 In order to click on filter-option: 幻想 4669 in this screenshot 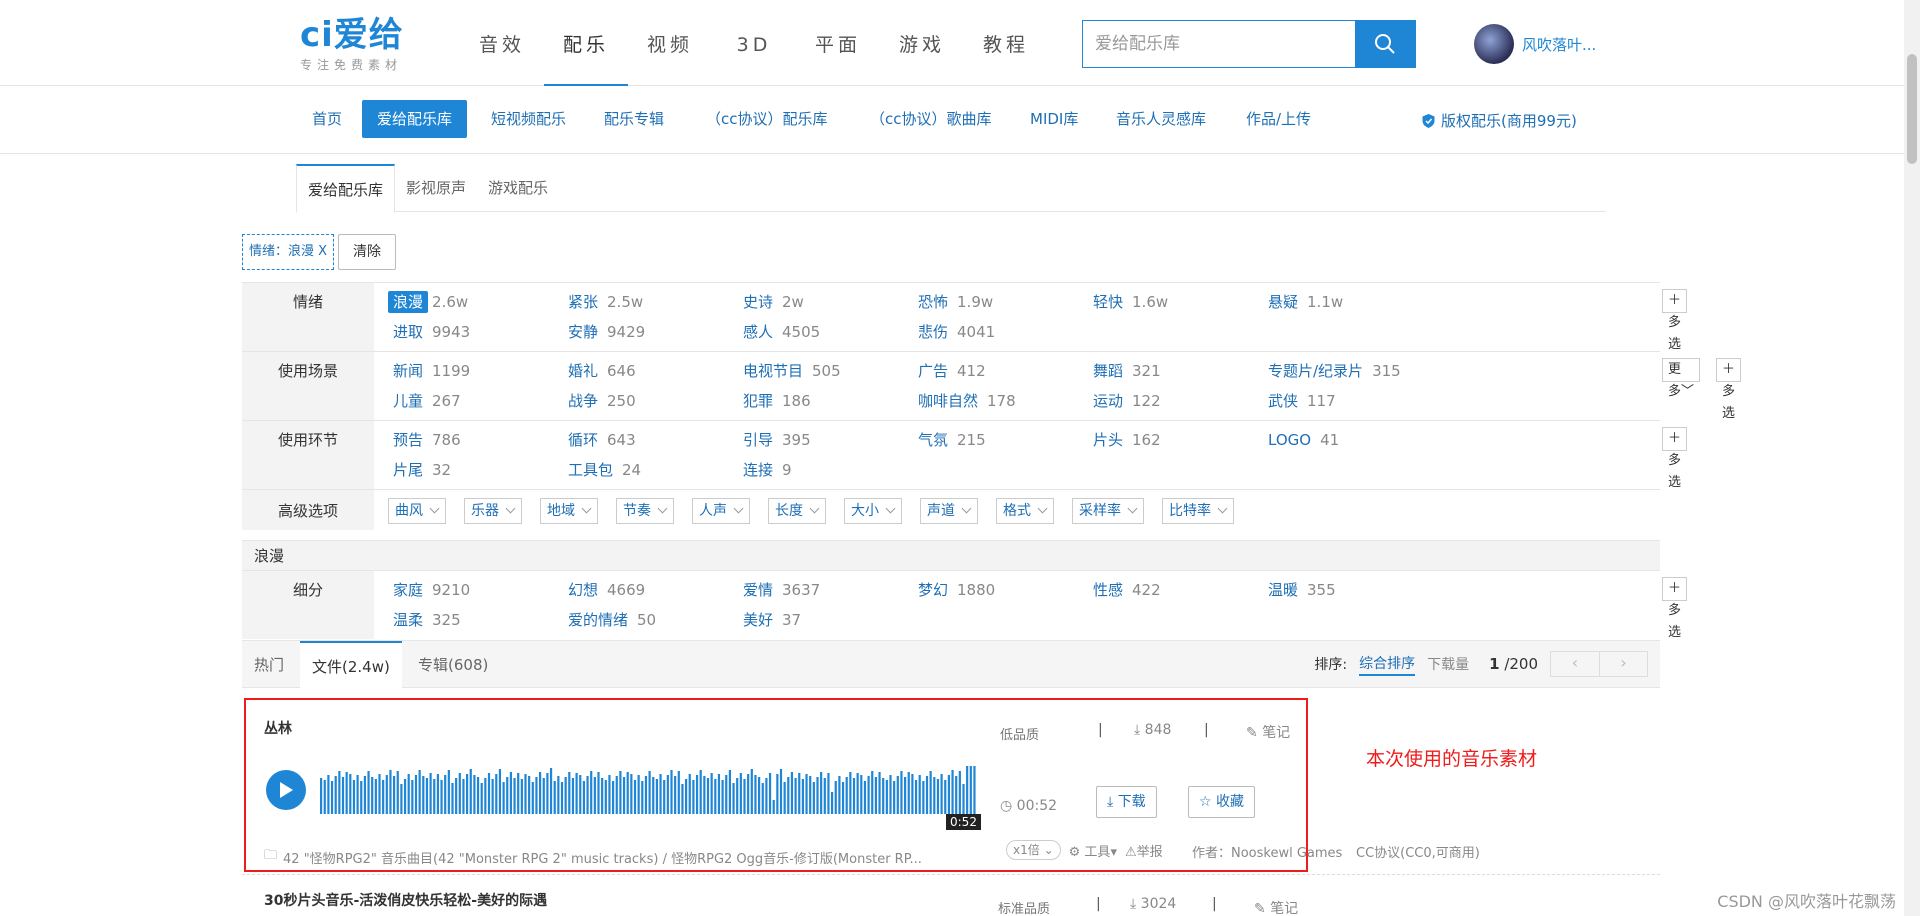, I will do `click(650, 590)`.